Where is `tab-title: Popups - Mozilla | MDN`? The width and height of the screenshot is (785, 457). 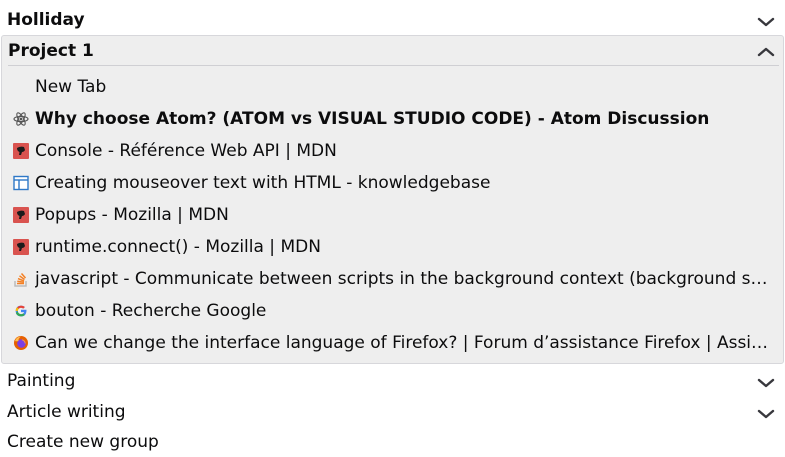 tab-title: Popups - Mozilla | MDN is located at coordinates (132, 215).